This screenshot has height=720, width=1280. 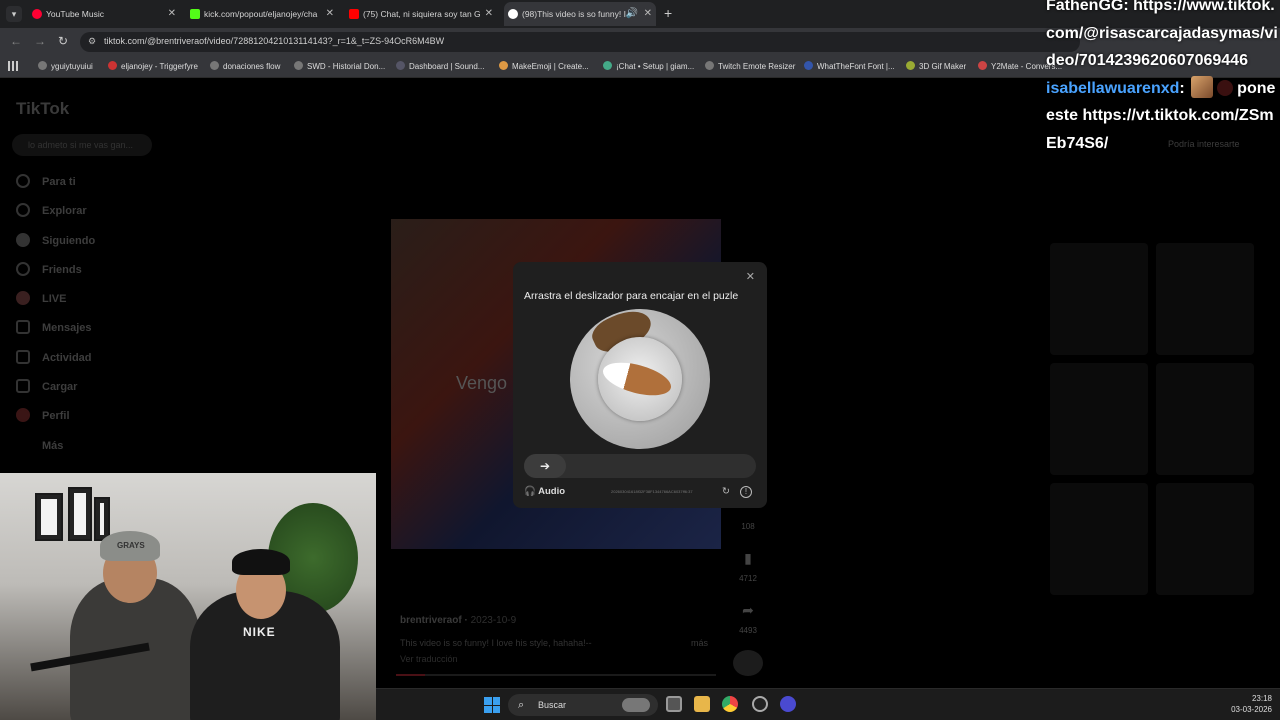 What do you see at coordinates (46, 184) in the screenshot?
I see `nav-para-ti: Para ti` at bounding box center [46, 184].